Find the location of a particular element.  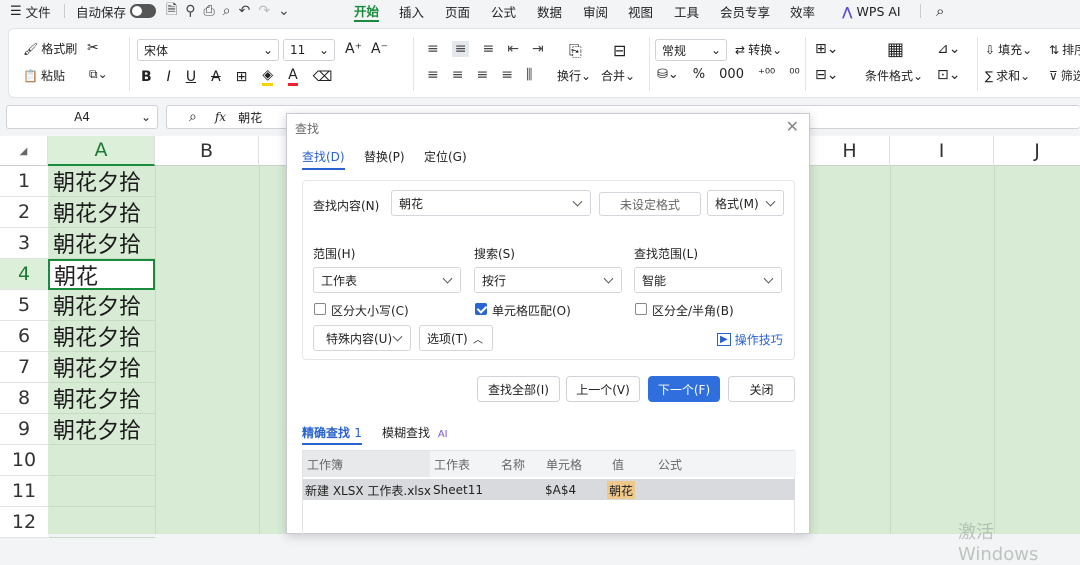

row-header: 9 is located at coordinates (24, 429).